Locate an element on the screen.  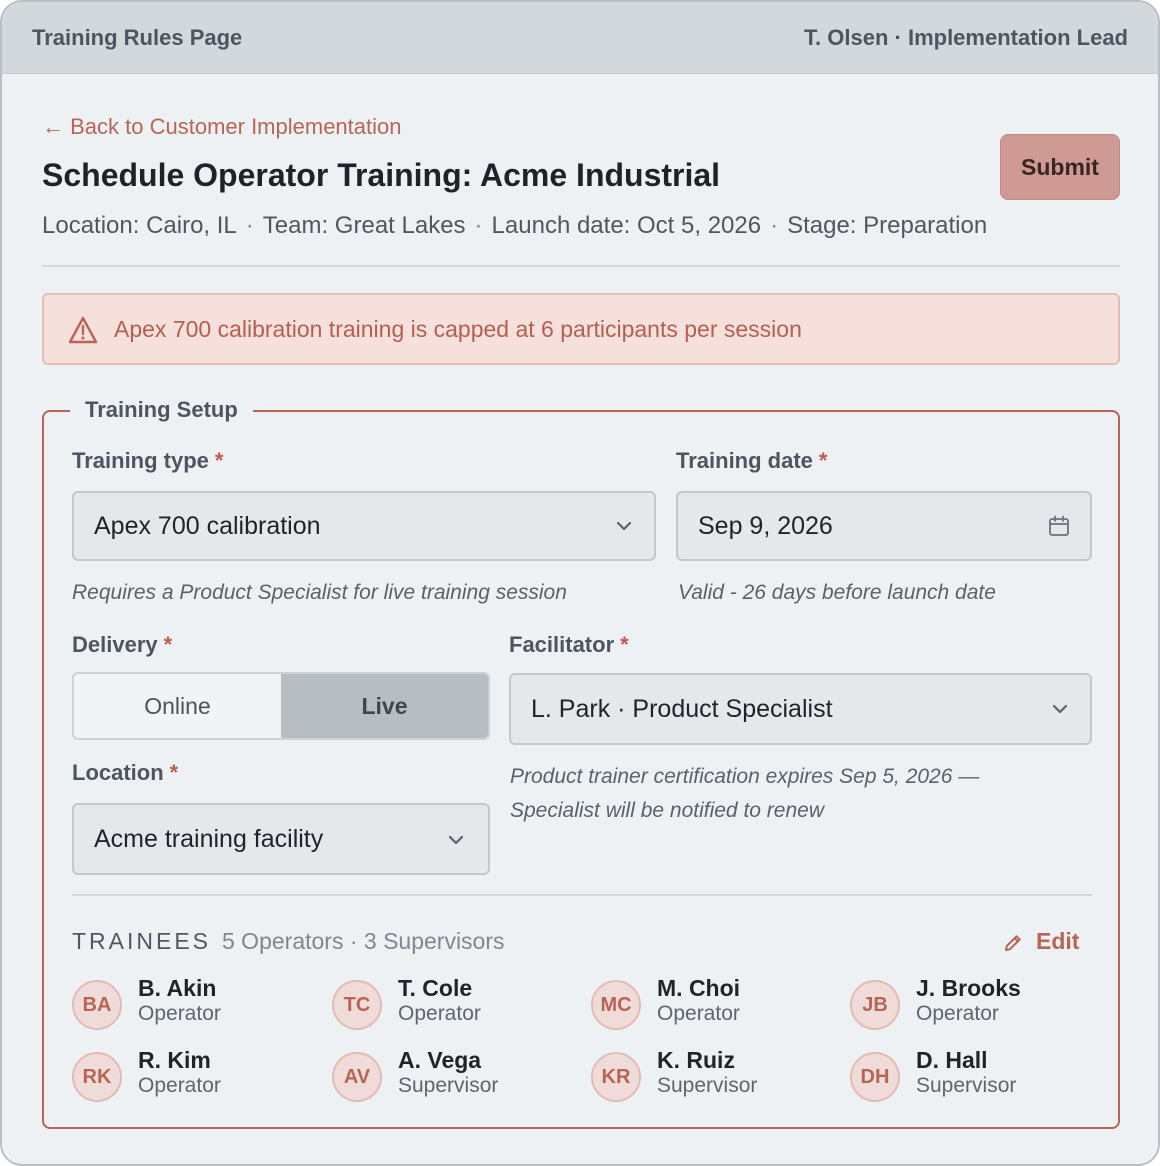
facilitator-value: L. Park · Product Specialist is located at coordinates (682, 709).